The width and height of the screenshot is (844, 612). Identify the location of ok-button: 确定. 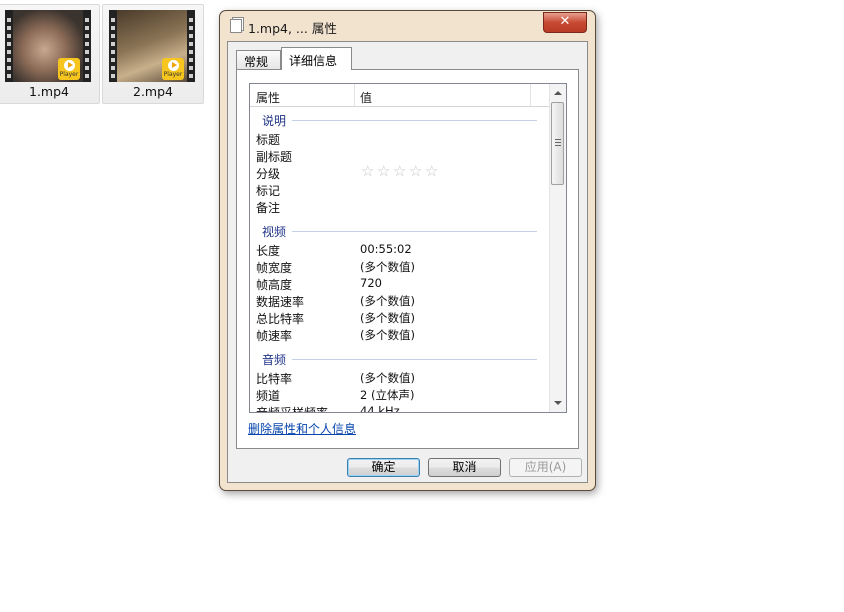
(383, 467).